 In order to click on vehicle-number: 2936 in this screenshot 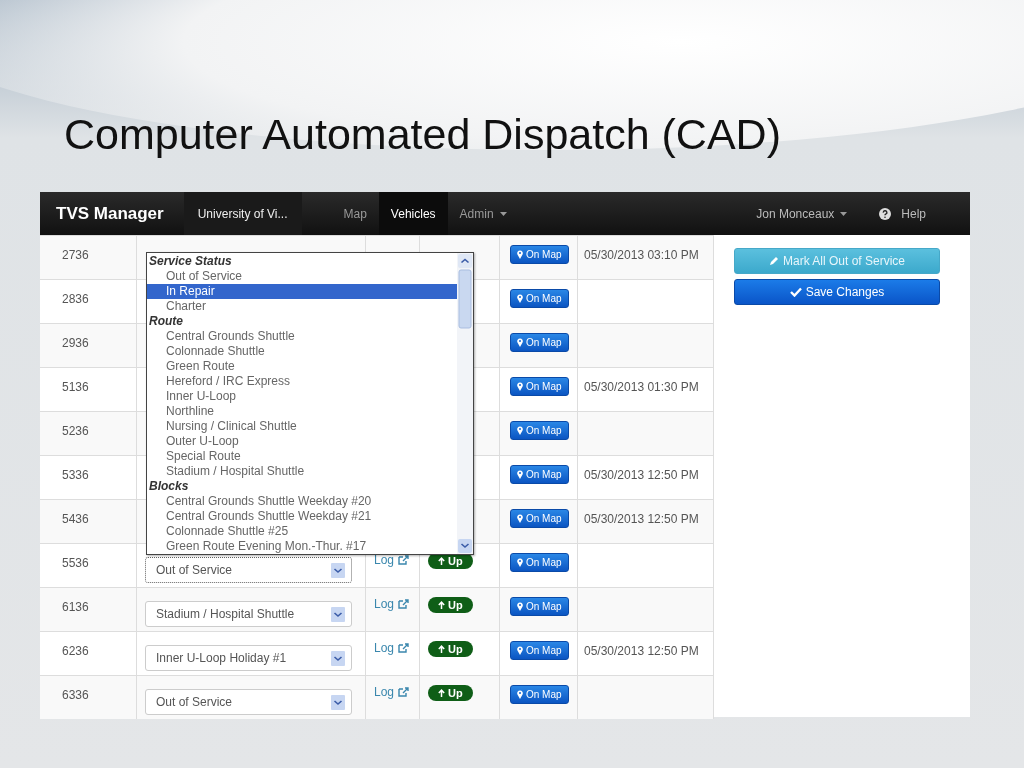, I will do `click(75, 343)`.